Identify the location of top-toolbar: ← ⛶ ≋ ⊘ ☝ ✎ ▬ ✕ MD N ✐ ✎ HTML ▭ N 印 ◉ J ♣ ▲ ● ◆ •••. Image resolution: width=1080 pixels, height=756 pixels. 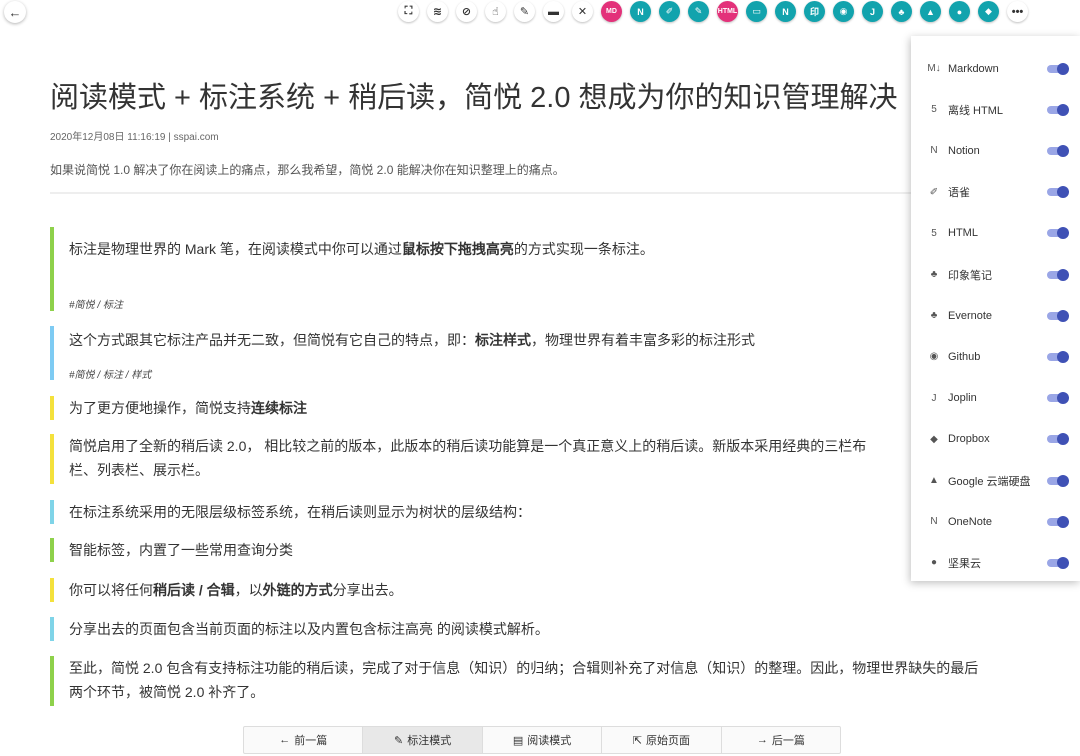
(540, 13).